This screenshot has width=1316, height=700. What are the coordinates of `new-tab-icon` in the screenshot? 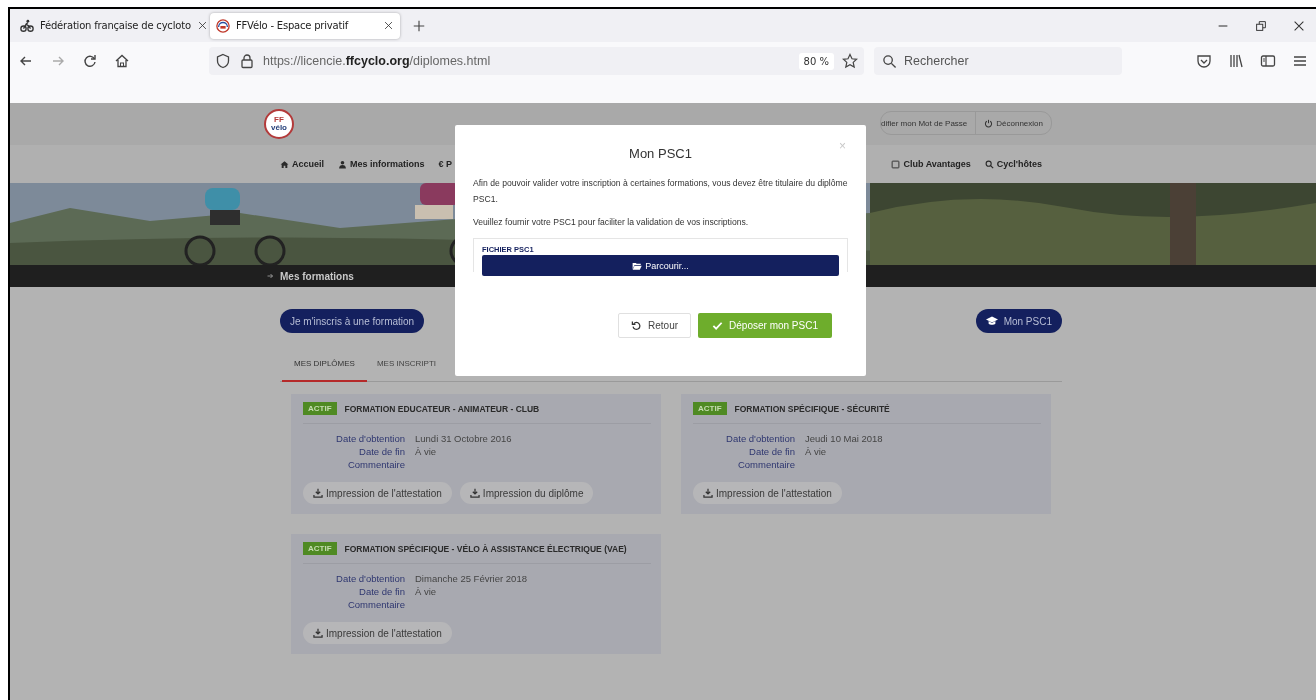 It's located at (419, 25).